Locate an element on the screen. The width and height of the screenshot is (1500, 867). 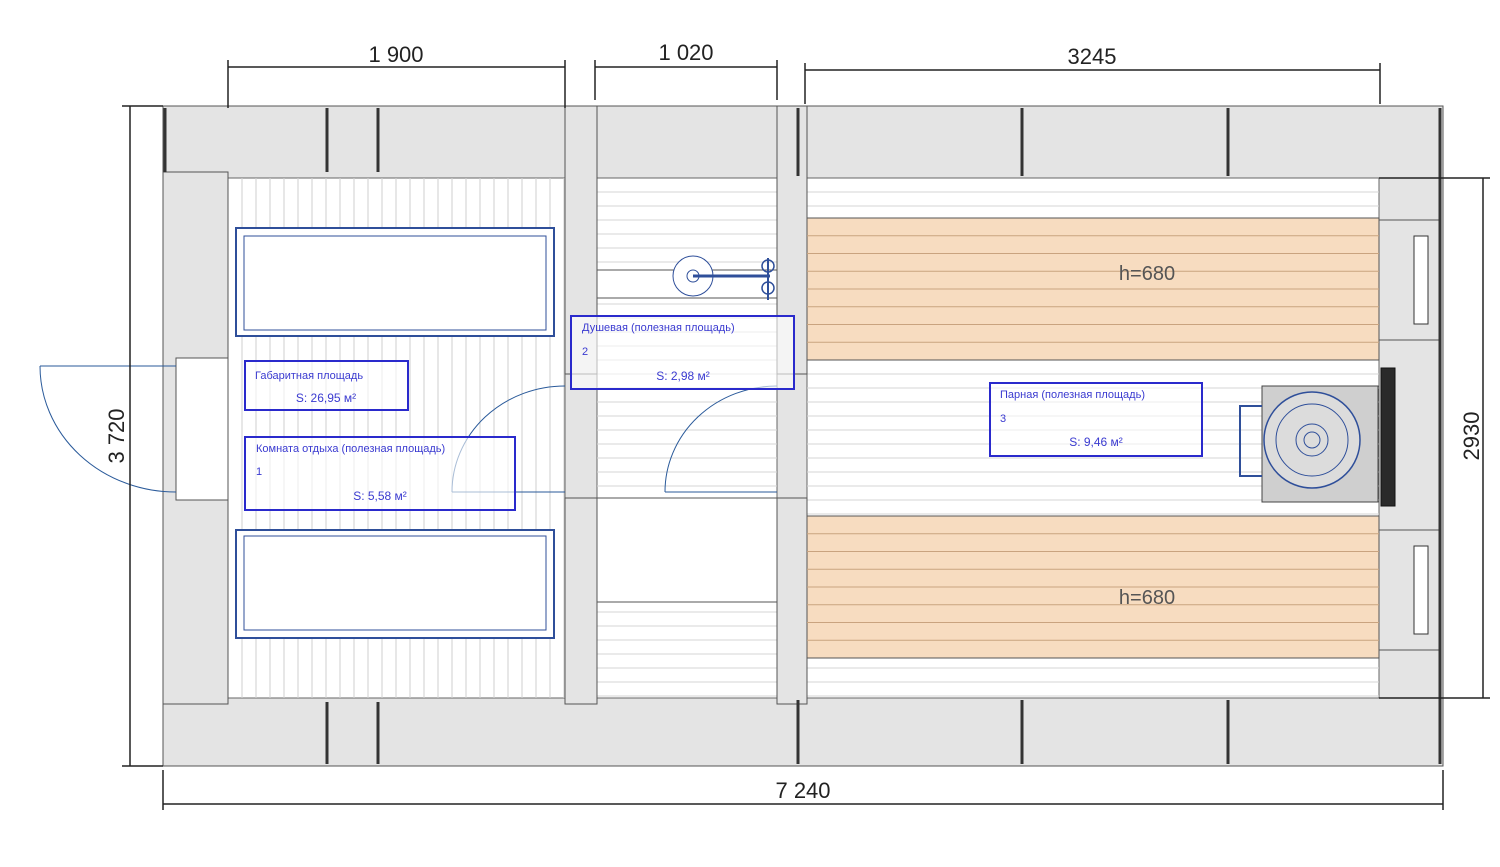
bench-lower-height: h=680 is located at coordinates (1147, 598).